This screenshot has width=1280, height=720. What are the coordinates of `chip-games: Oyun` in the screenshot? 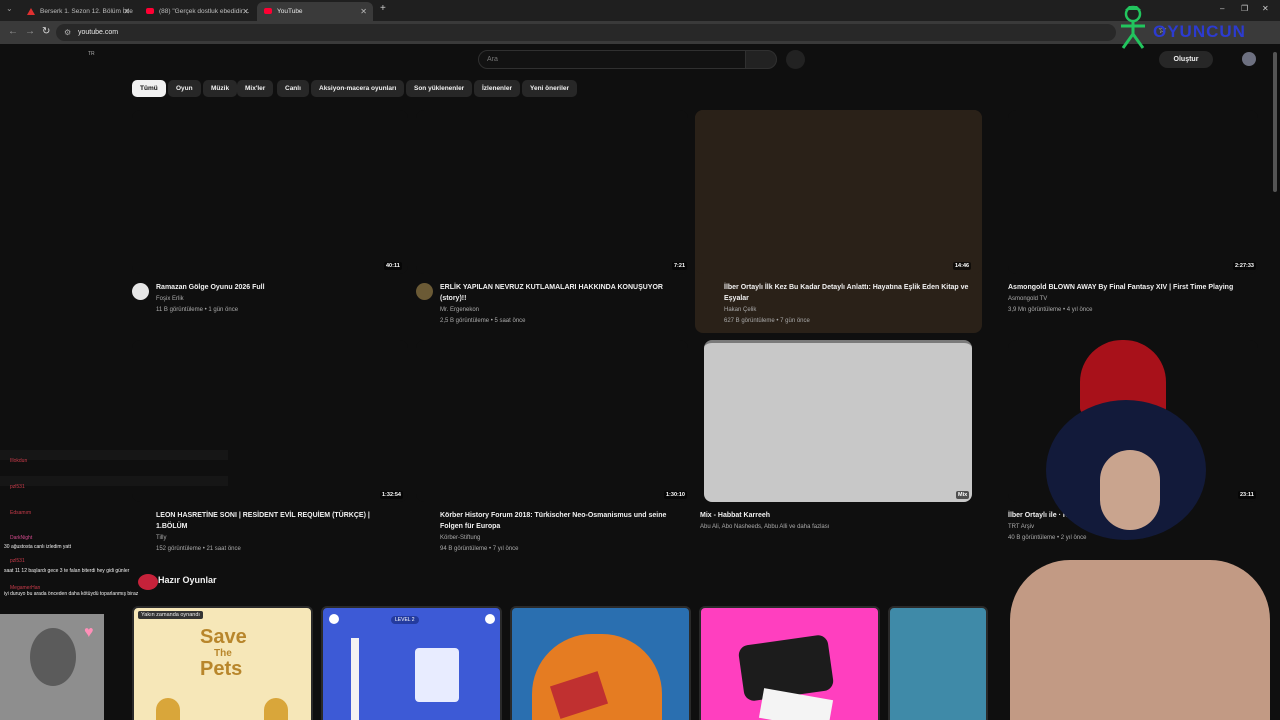 It's located at (184, 88).